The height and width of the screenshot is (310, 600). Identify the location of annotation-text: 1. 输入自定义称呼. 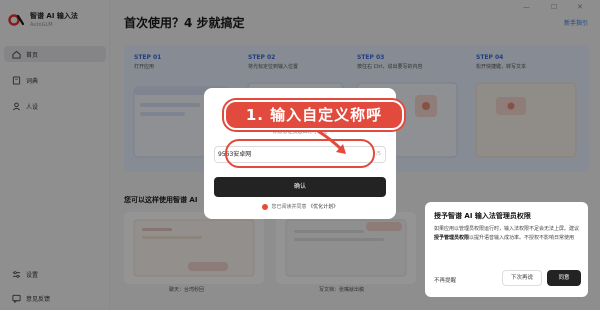
(314, 115).